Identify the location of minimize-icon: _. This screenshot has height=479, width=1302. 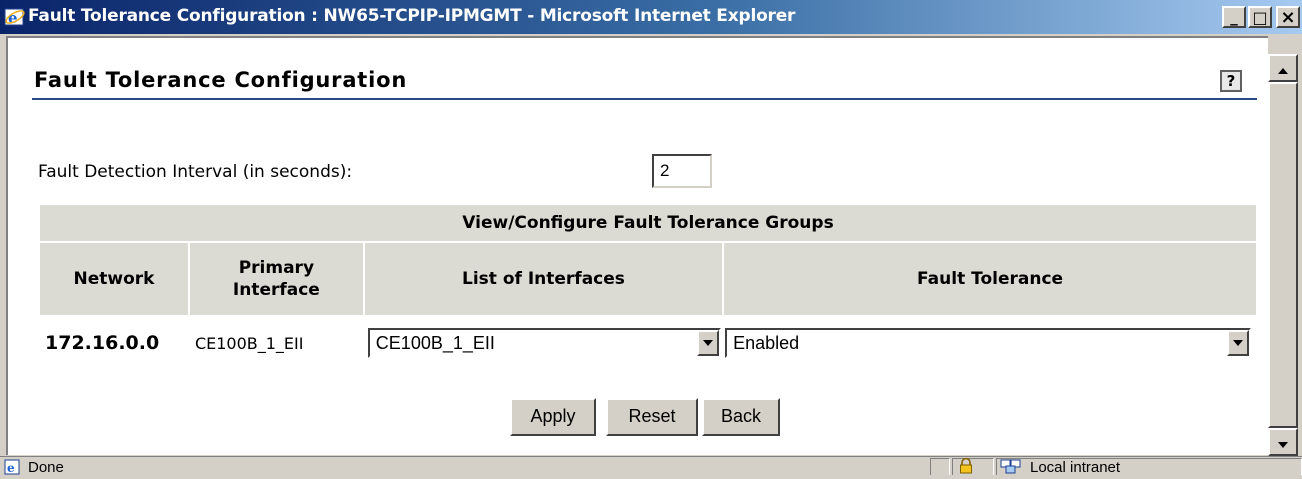
(1234, 17).